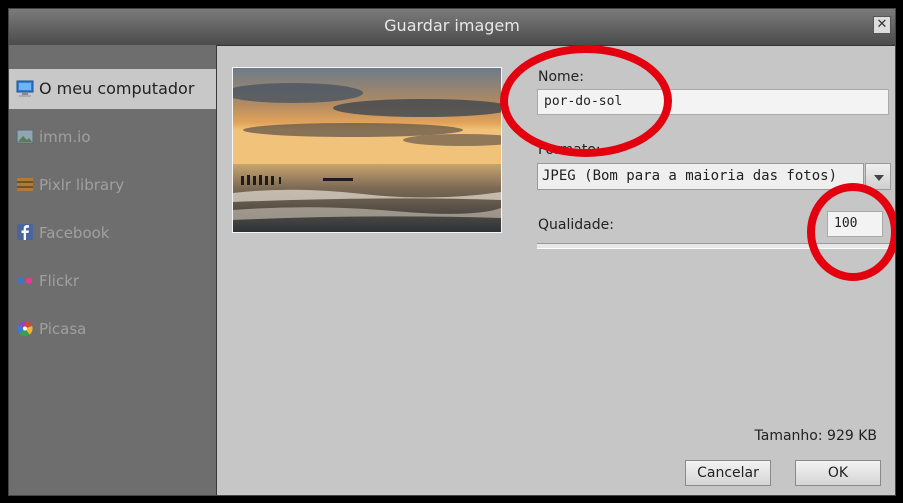 The width and height of the screenshot is (903, 503). What do you see at coordinates (855, 224) in the screenshot?
I see `quality-input: 100` at bounding box center [855, 224].